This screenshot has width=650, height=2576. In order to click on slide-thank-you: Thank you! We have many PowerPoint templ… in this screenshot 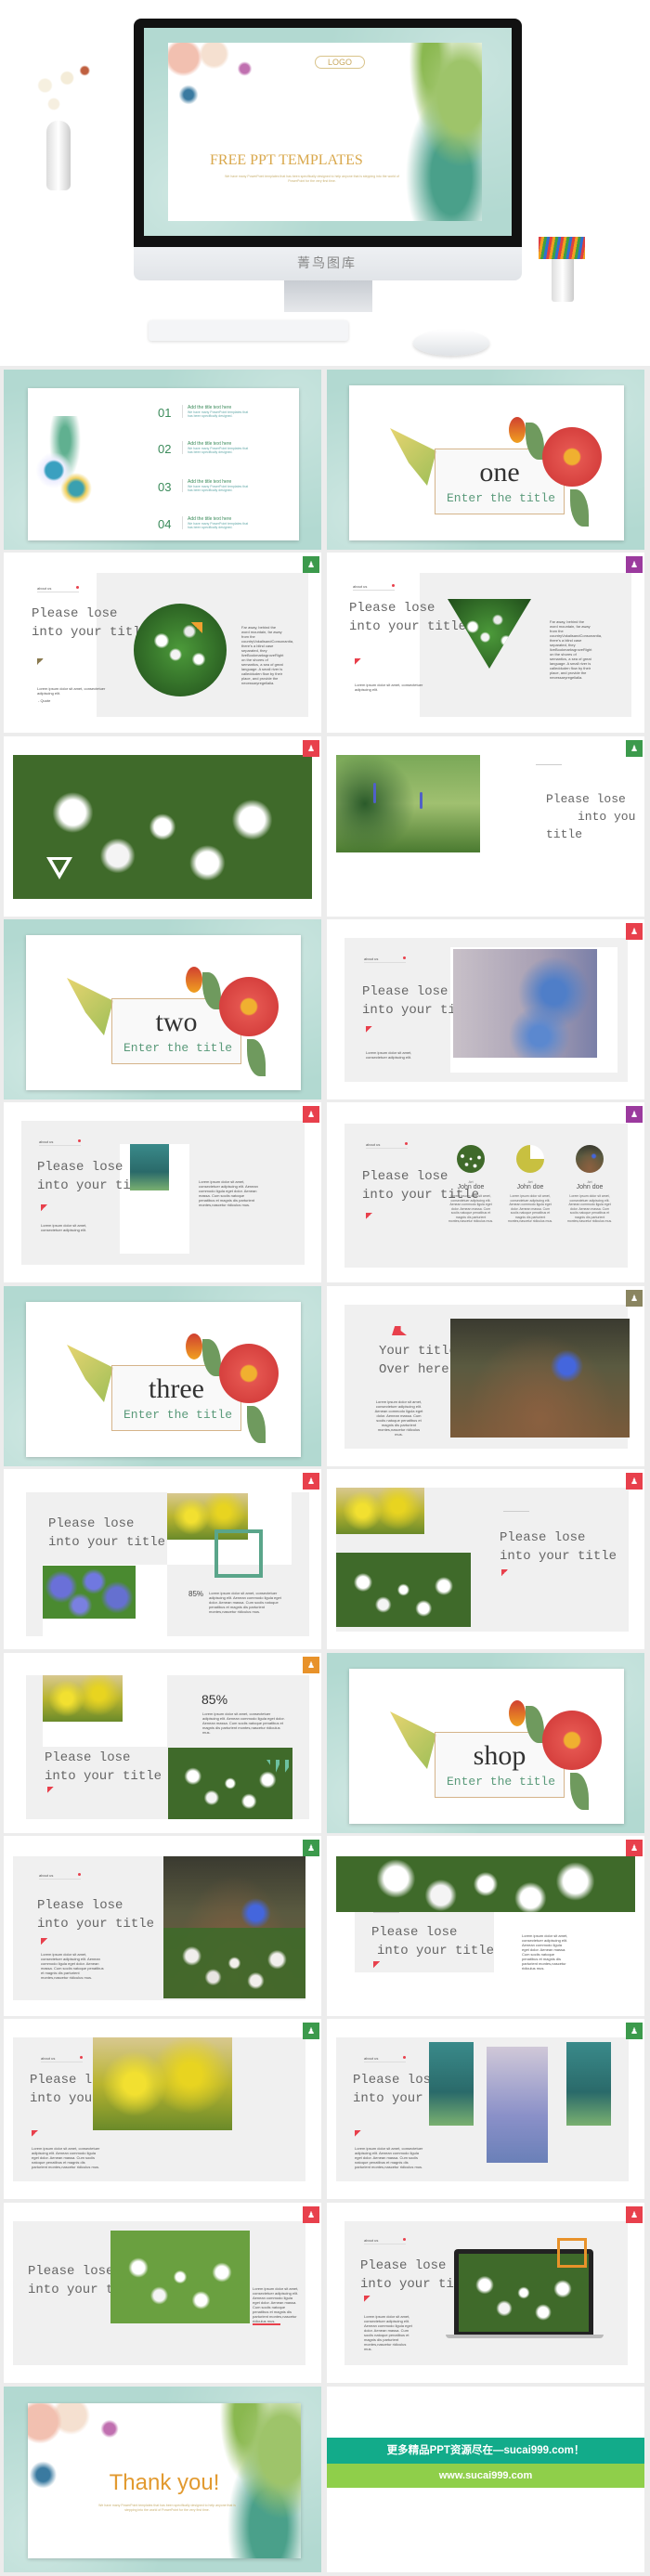, I will do `click(162, 2479)`.